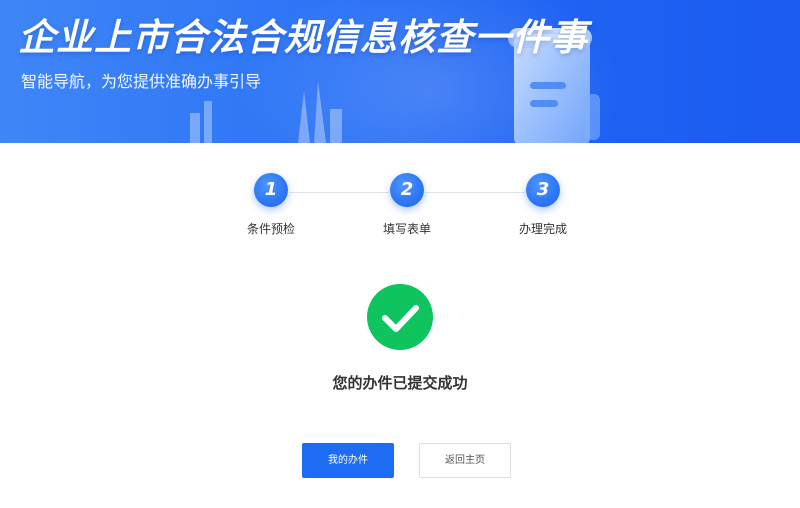 Image resolution: width=800 pixels, height=508 pixels. I want to click on check-circle-icon, so click(400, 317).